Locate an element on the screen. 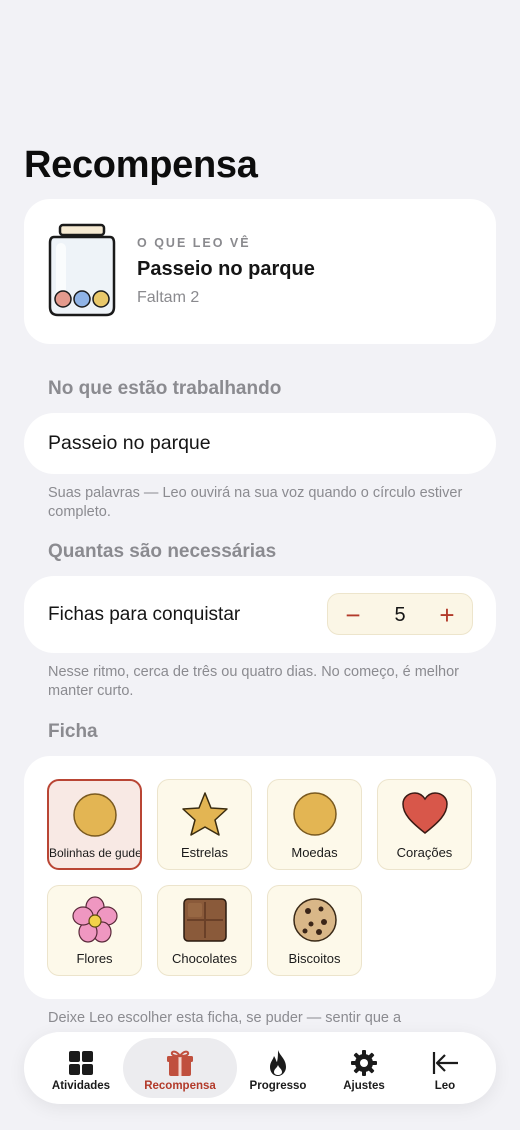  token-option-estrelas: Estrelas is located at coordinates (204, 824).